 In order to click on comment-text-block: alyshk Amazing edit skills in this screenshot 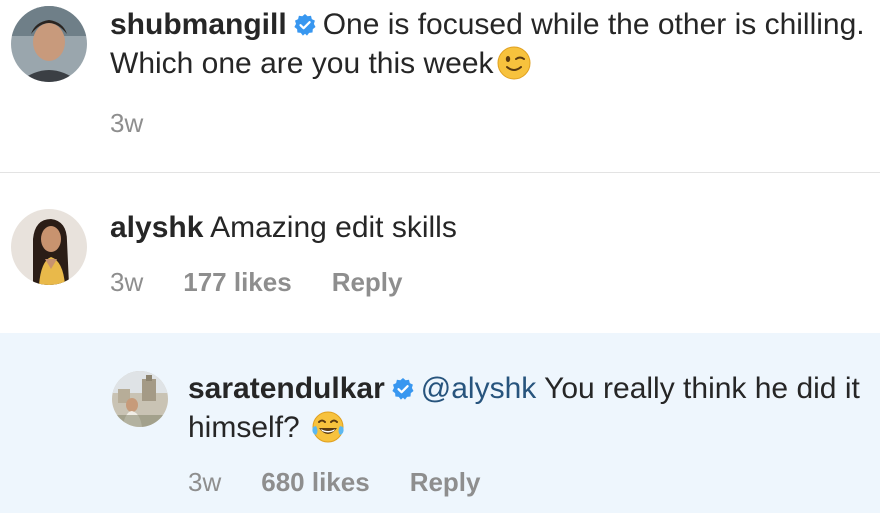, I will do `click(490, 227)`.